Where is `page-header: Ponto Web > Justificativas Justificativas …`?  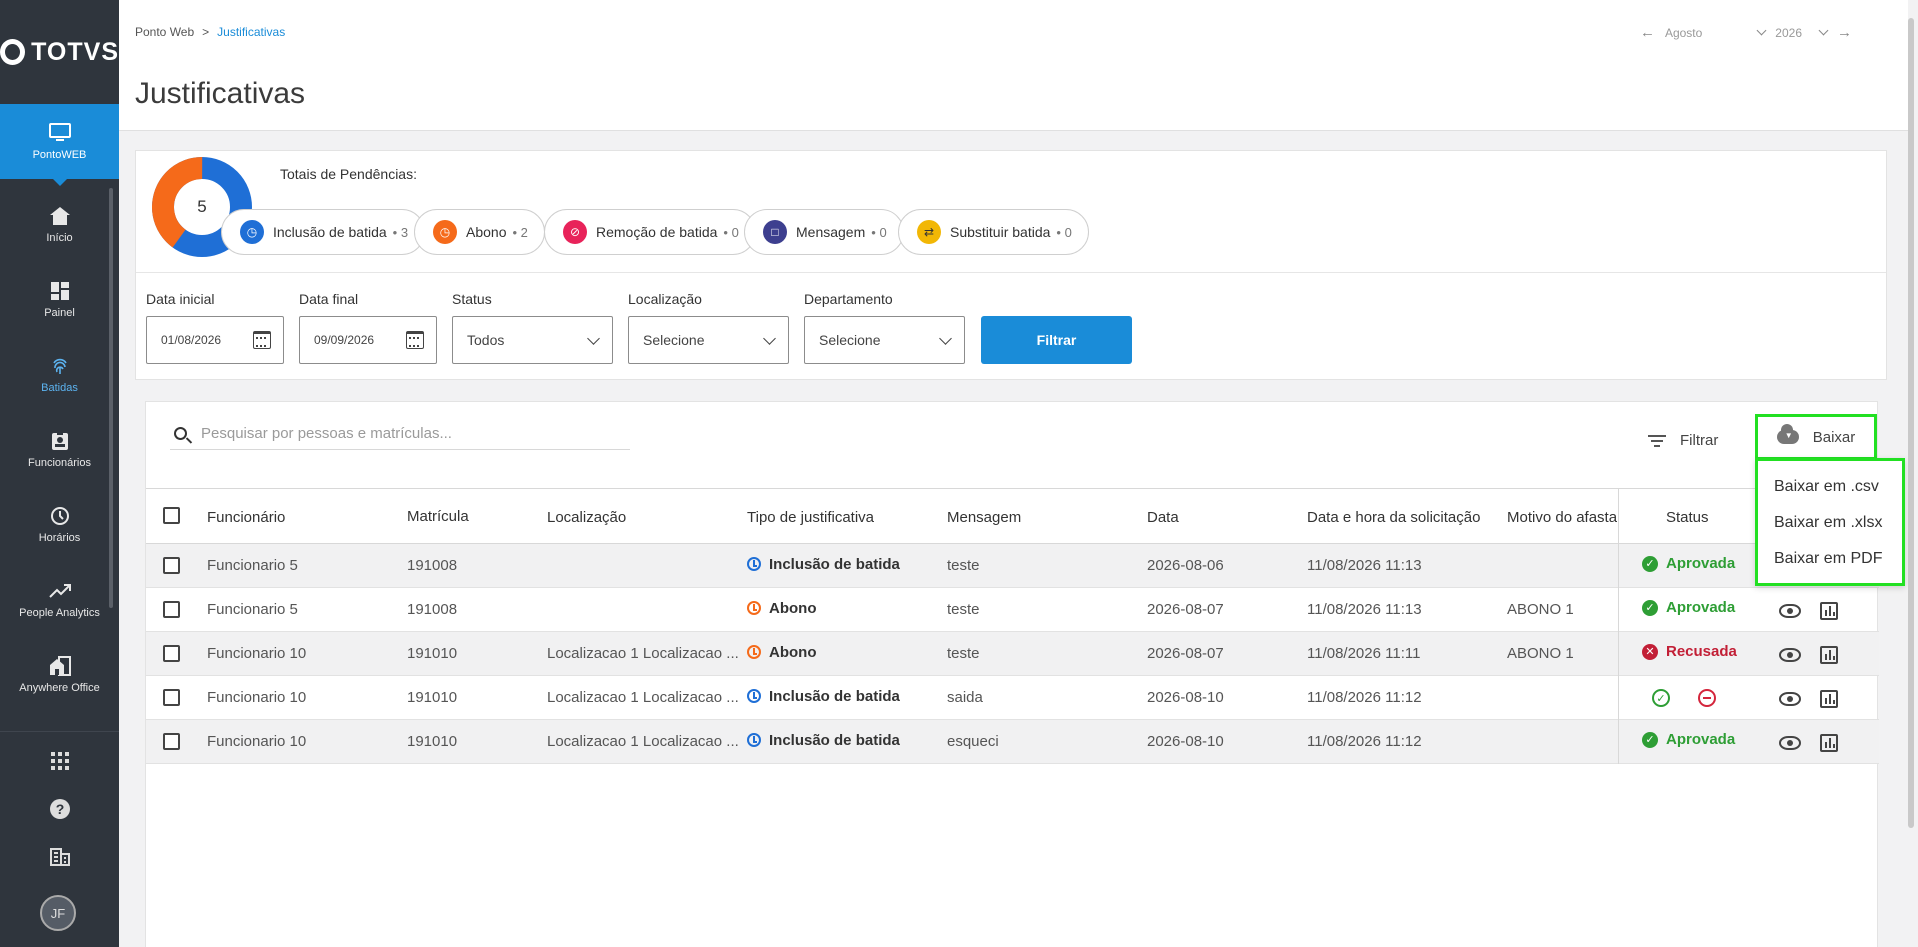 page-header: Ponto Web > Justificativas Justificativas … is located at coordinates (1013, 65).